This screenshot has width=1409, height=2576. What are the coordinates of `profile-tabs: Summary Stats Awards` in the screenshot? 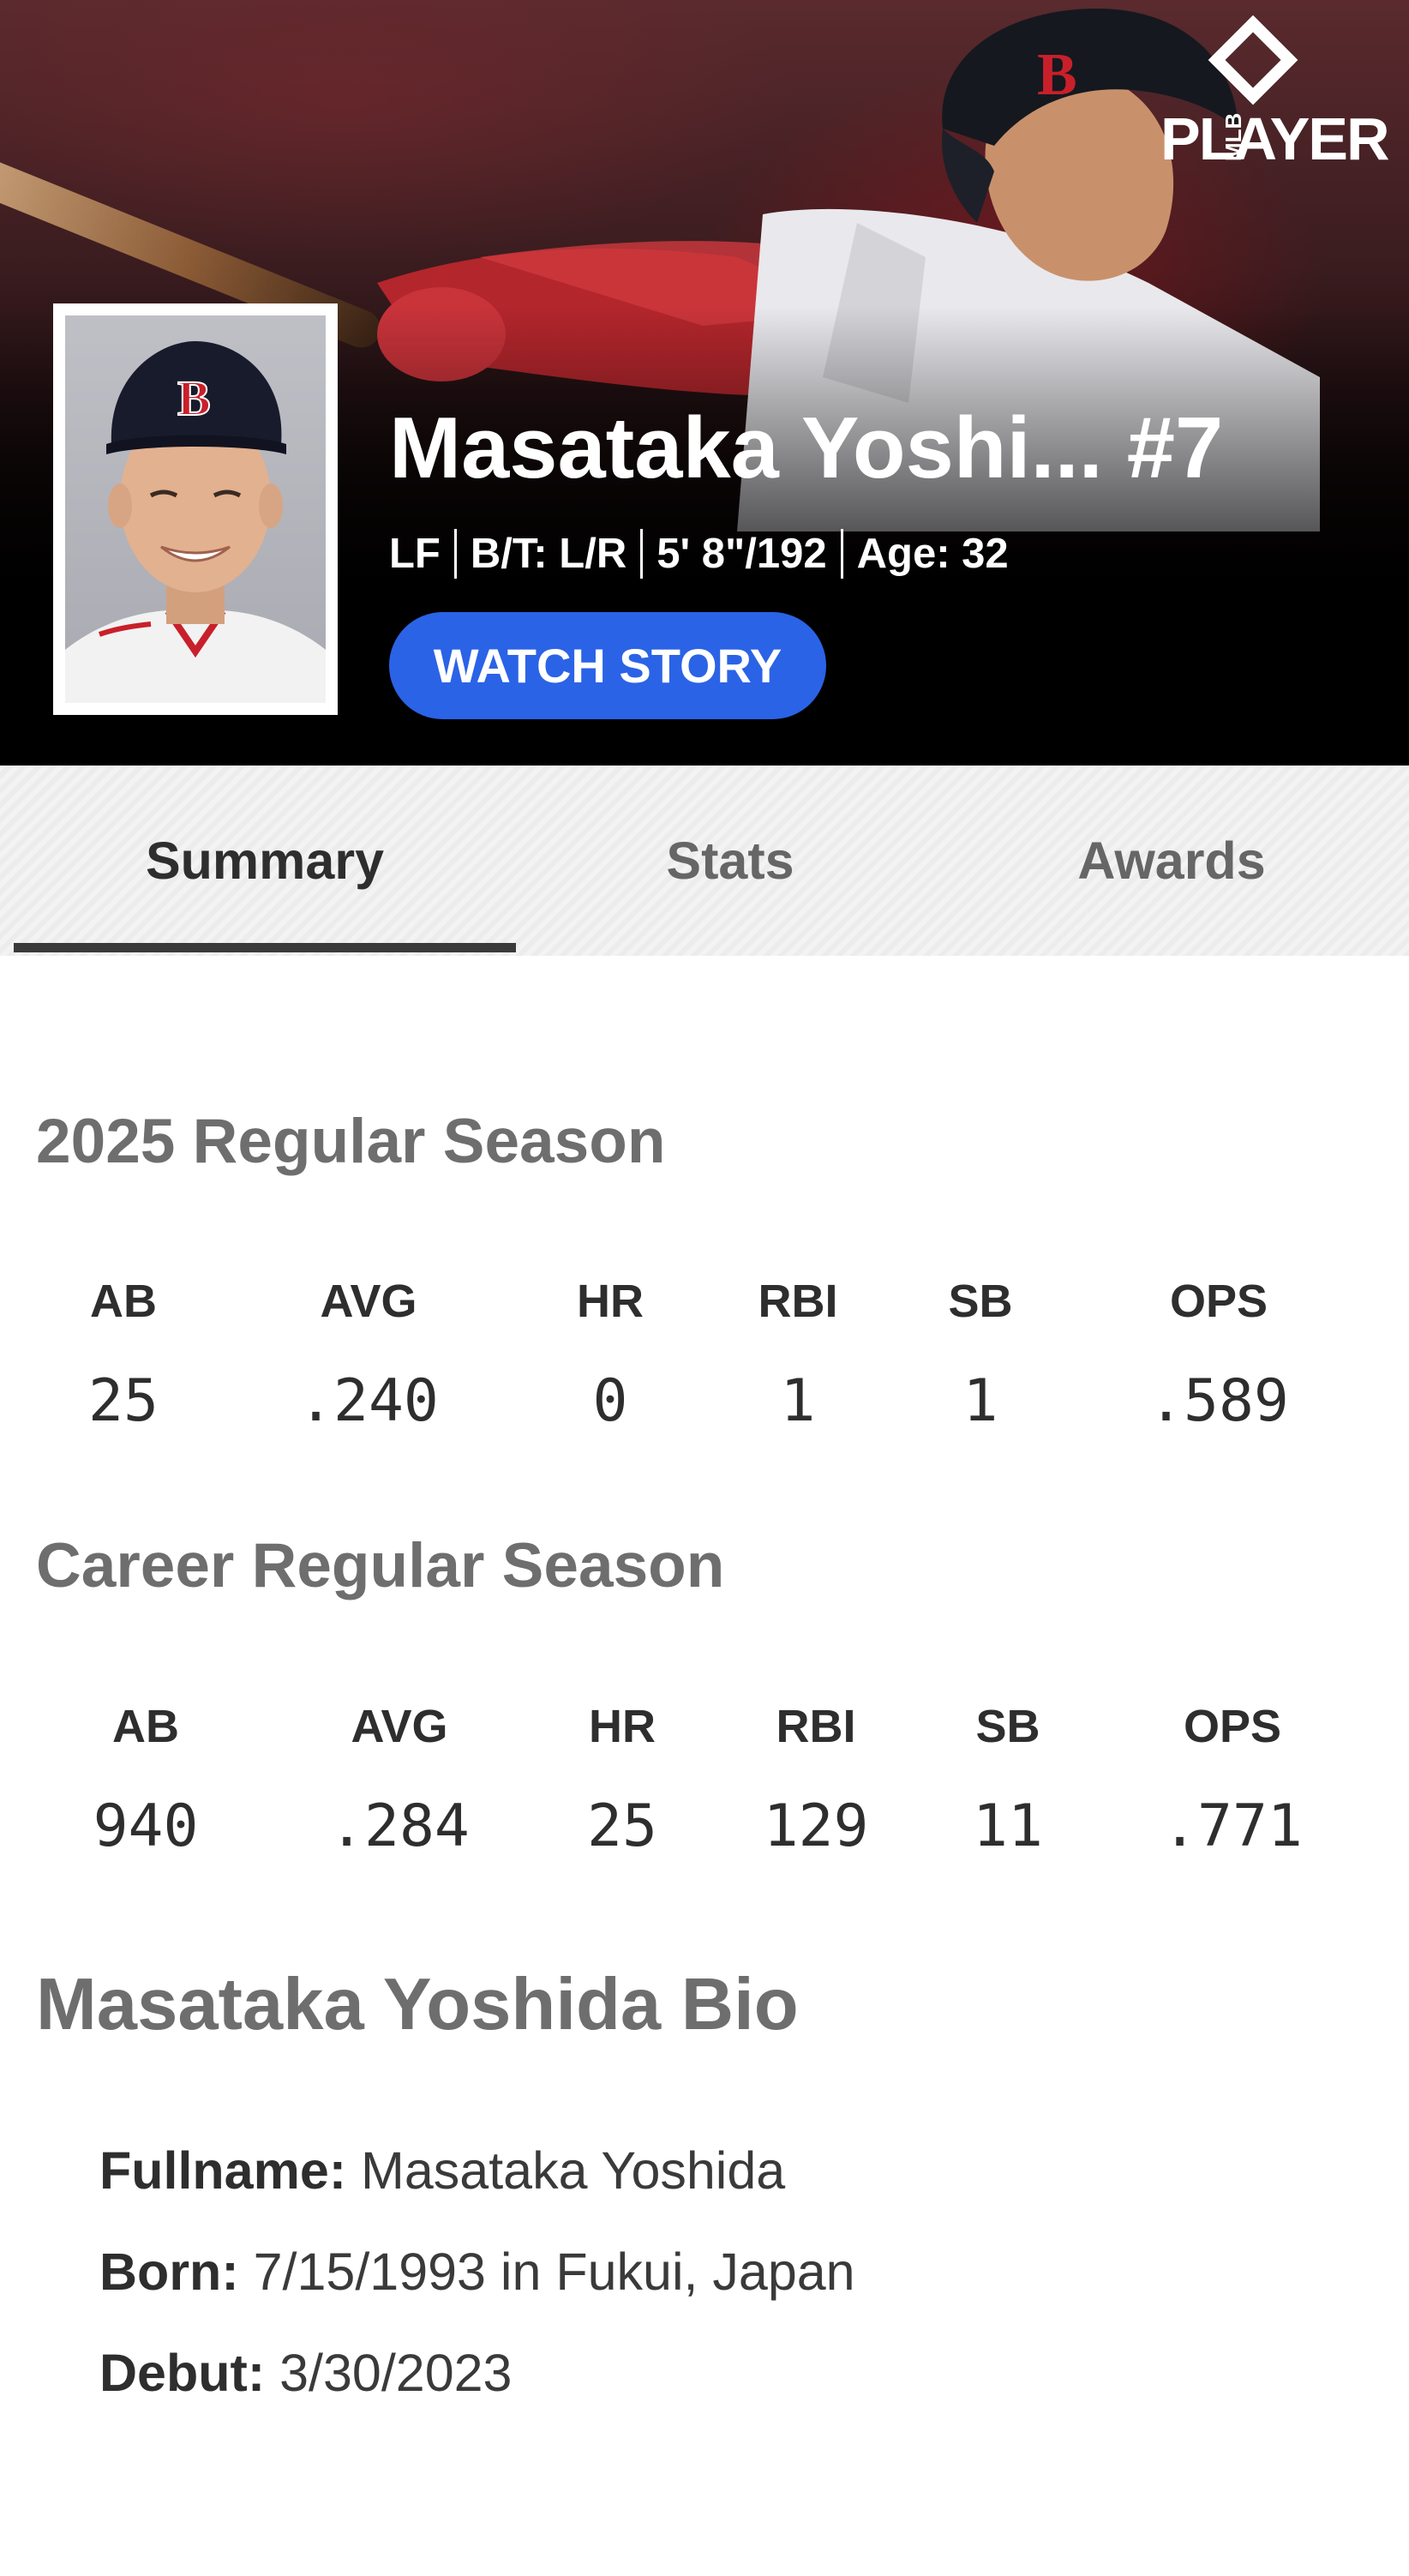 It's located at (704, 861).